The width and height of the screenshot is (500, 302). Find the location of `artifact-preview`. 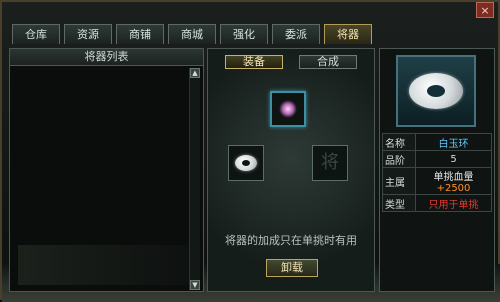

artifact-preview is located at coordinates (436, 91).